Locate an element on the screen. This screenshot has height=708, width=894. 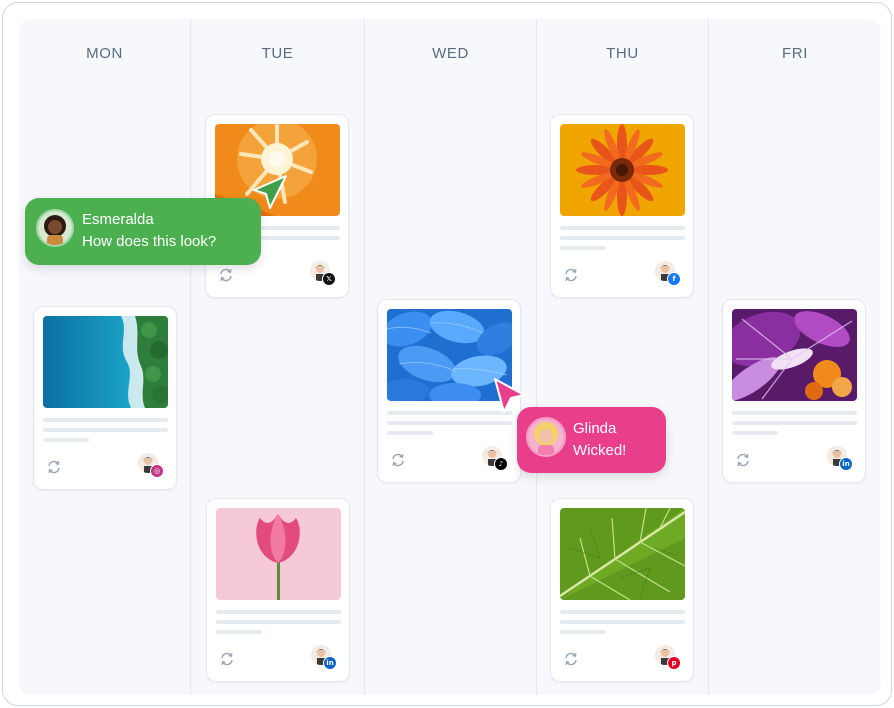
comment-text: How does this look? is located at coordinates (149, 241).